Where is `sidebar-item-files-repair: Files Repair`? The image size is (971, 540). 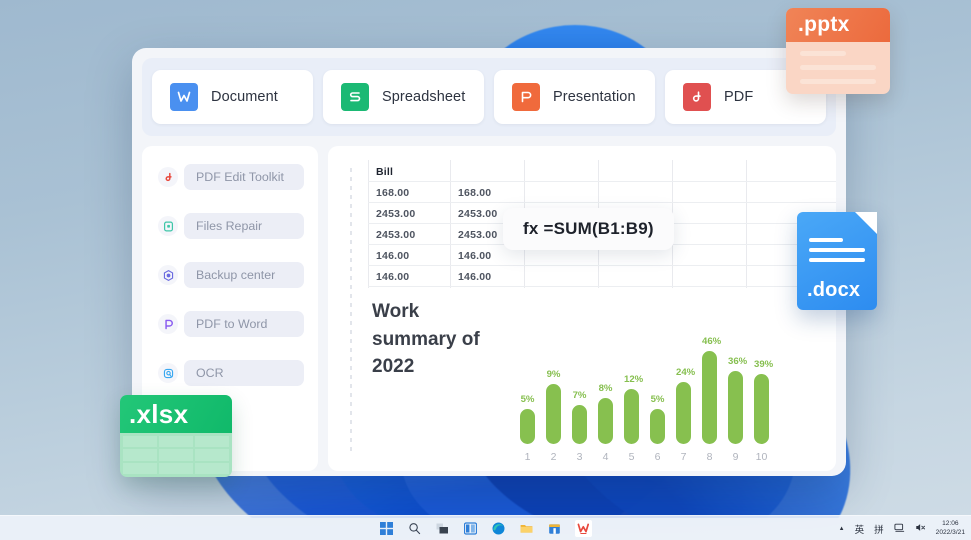 sidebar-item-files-repair: Files Repair is located at coordinates (230, 226).